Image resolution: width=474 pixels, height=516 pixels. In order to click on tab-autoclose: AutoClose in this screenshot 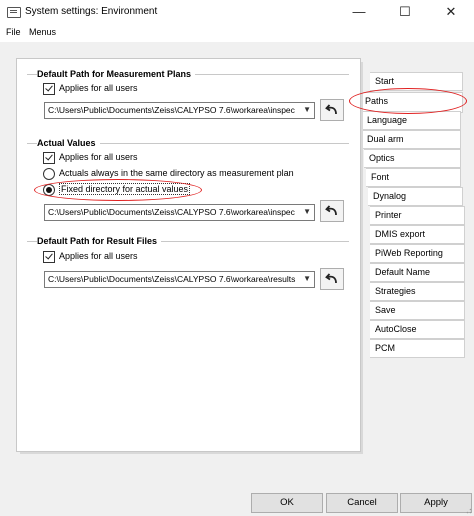, I will do `click(417, 329)`.